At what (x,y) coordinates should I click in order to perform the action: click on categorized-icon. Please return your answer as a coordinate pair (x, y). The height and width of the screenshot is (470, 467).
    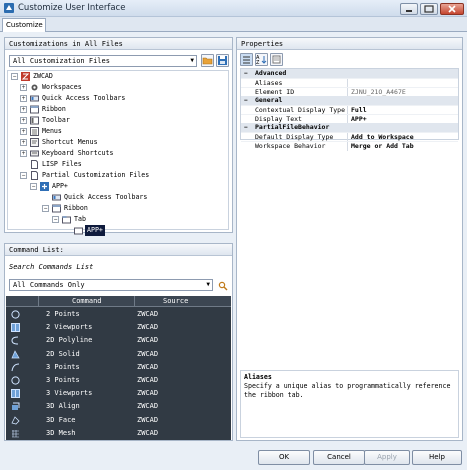
    Looking at the image, I should click on (246, 60).